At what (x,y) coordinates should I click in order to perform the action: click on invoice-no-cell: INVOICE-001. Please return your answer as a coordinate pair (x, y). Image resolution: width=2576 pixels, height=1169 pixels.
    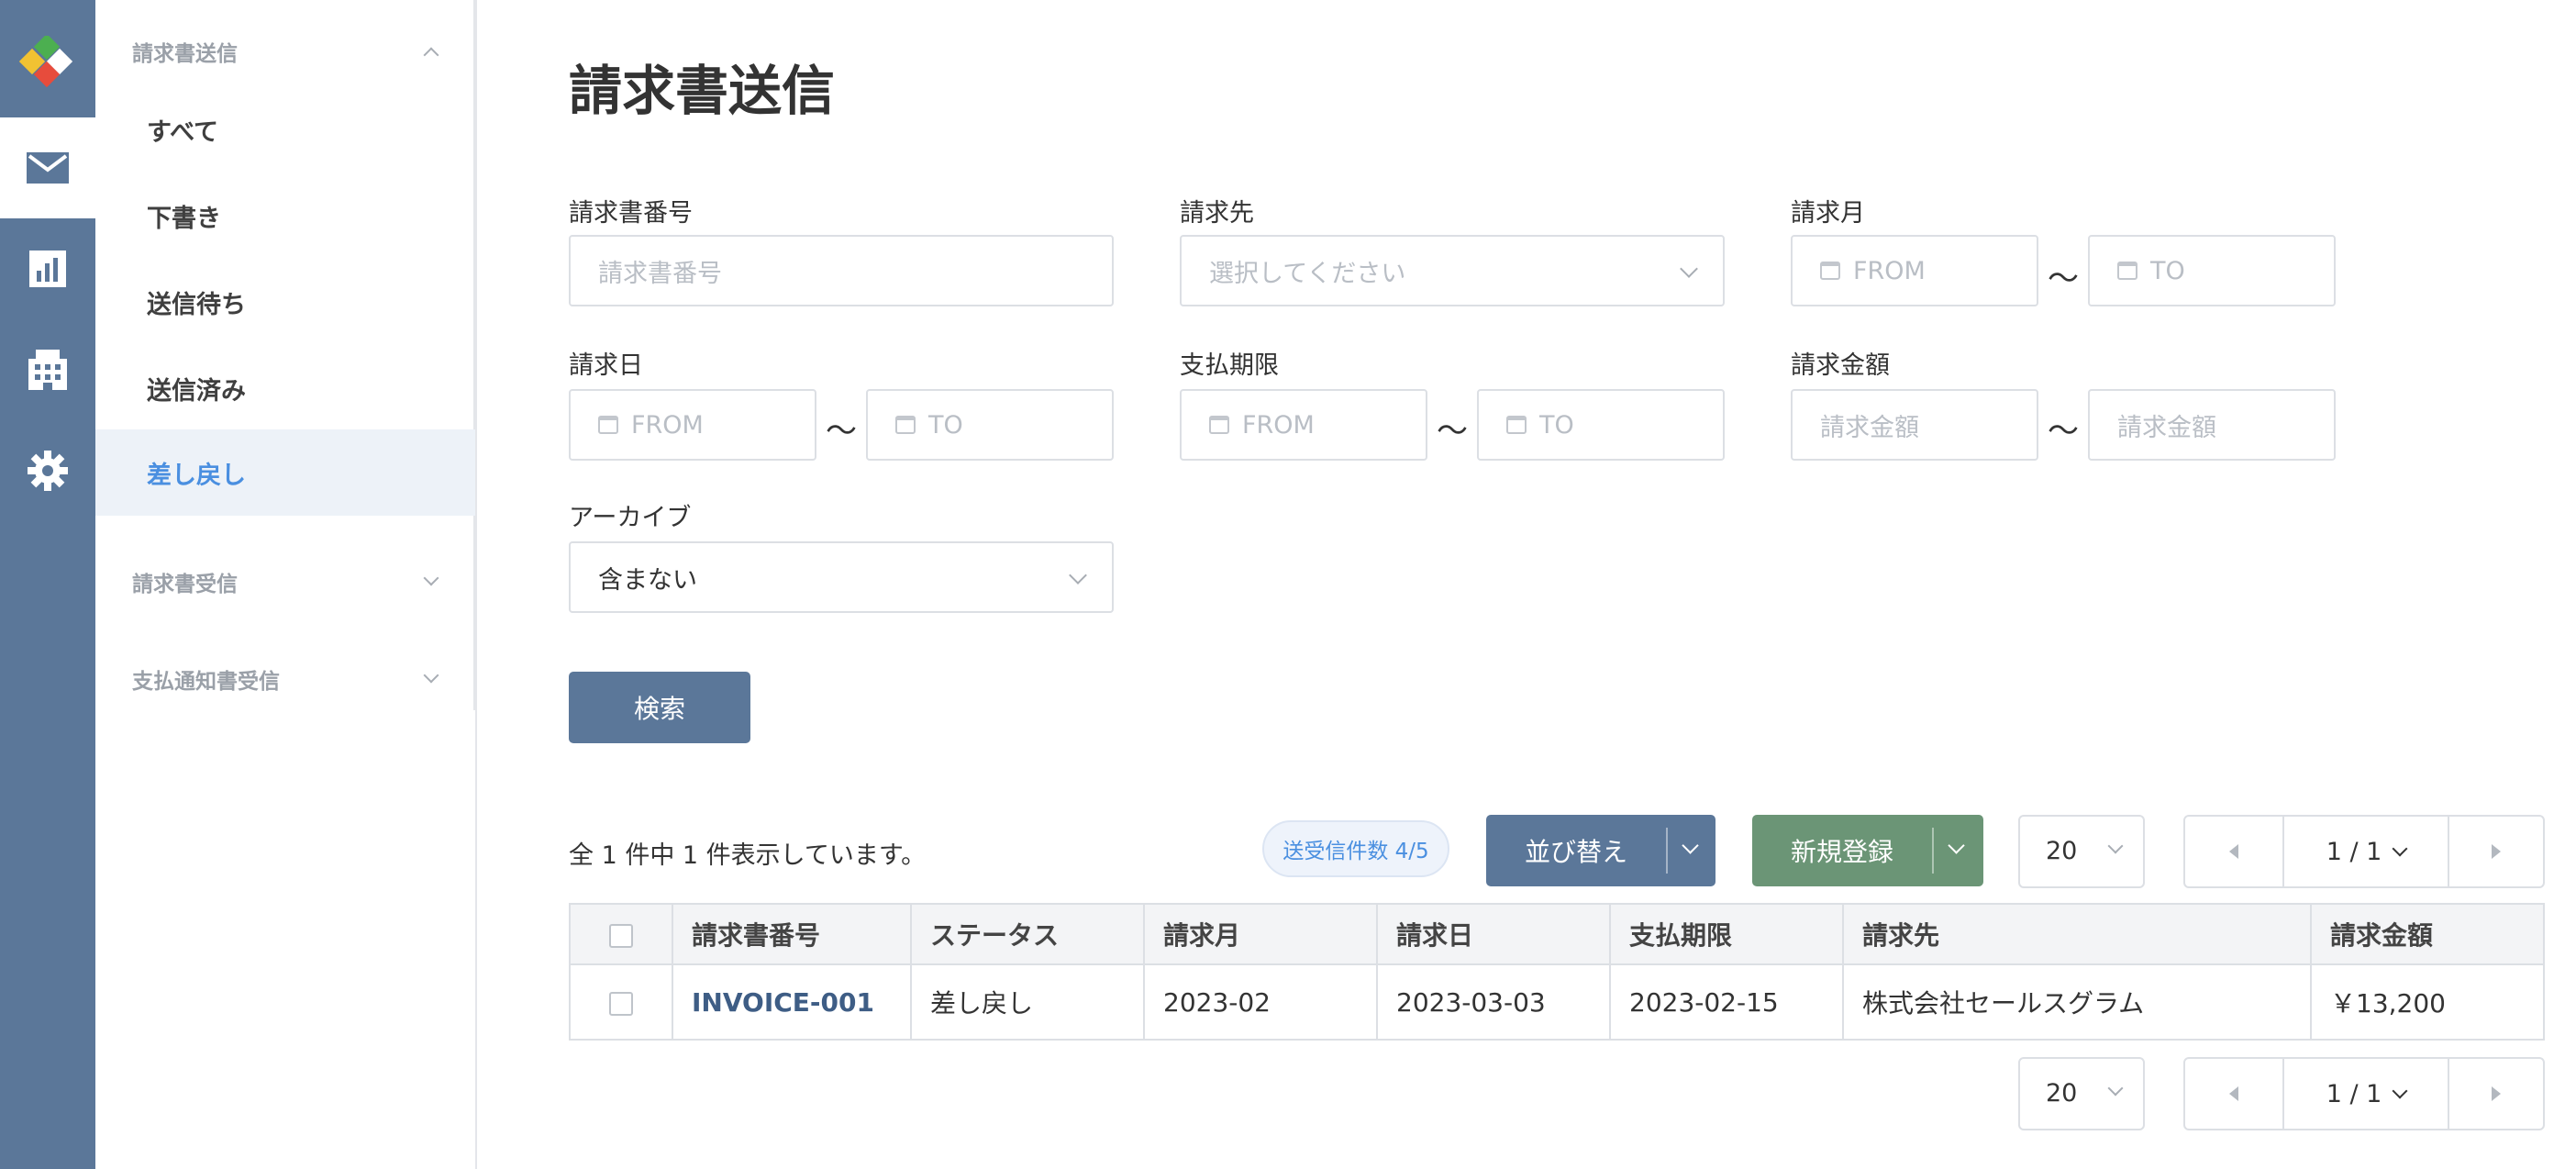
    Looking at the image, I should click on (792, 1002).